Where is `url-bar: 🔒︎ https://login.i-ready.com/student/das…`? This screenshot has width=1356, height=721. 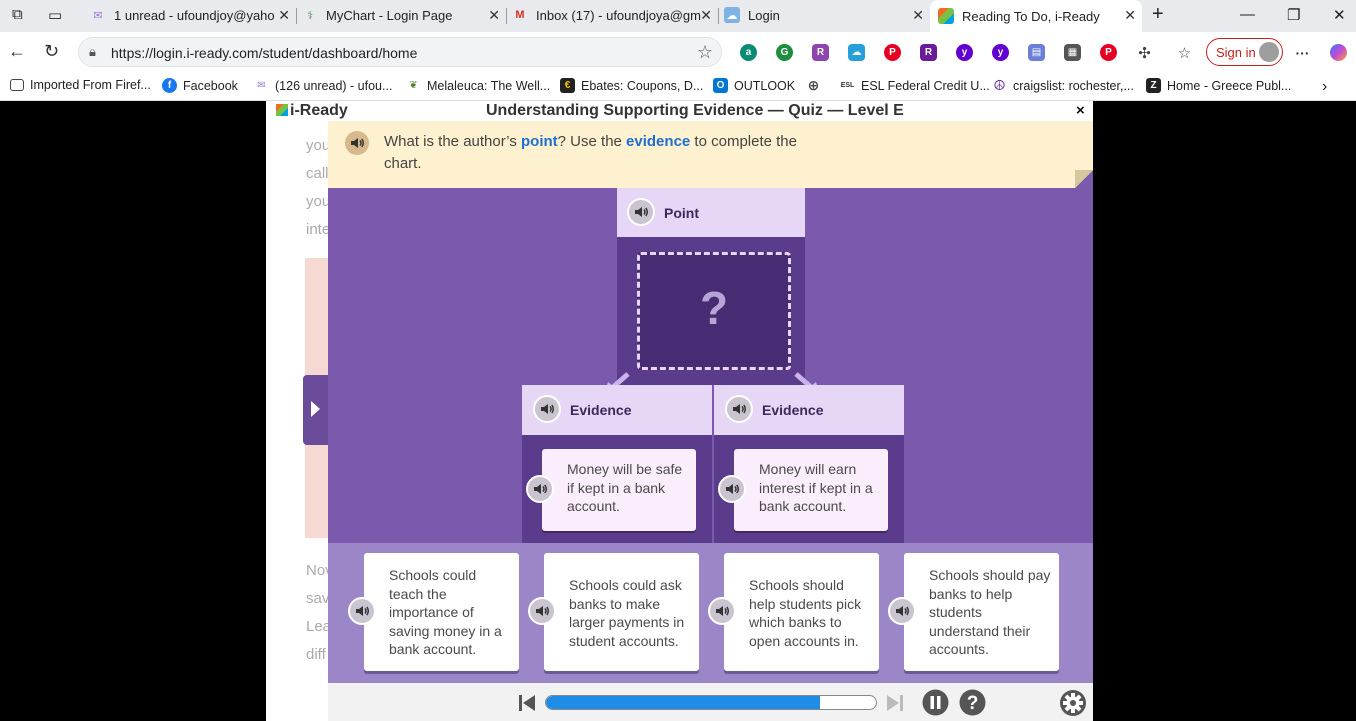 url-bar: 🔒︎ https://login.i-ready.com/student/das… is located at coordinates (400, 52).